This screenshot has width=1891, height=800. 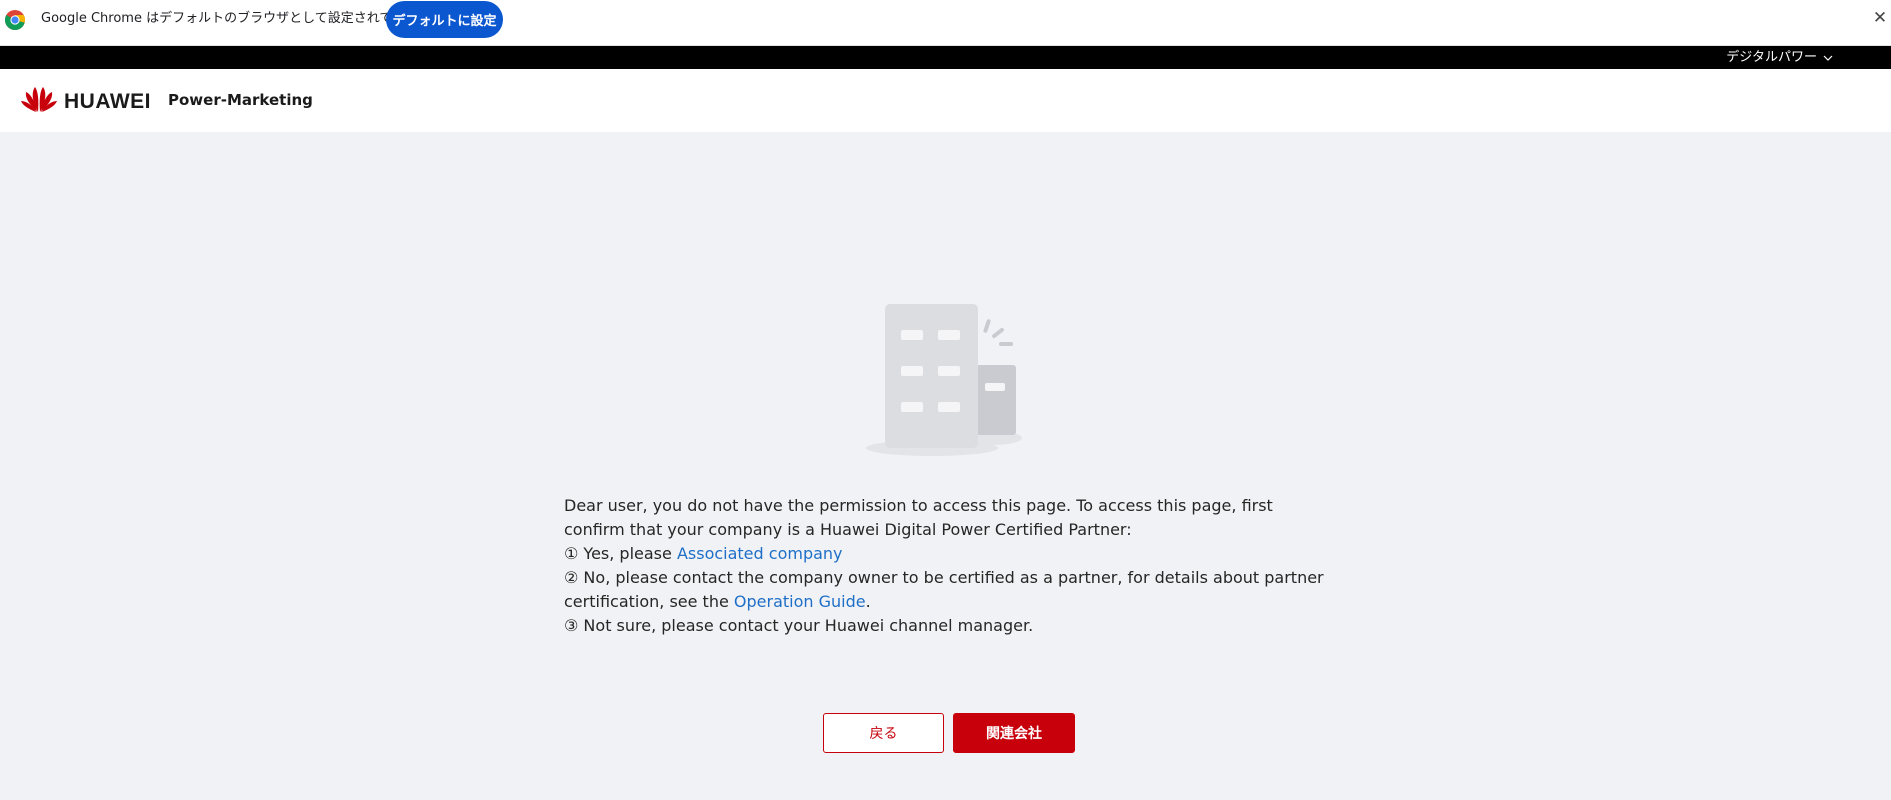 I want to click on option-no-suffix: ., so click(x=868, y=601).